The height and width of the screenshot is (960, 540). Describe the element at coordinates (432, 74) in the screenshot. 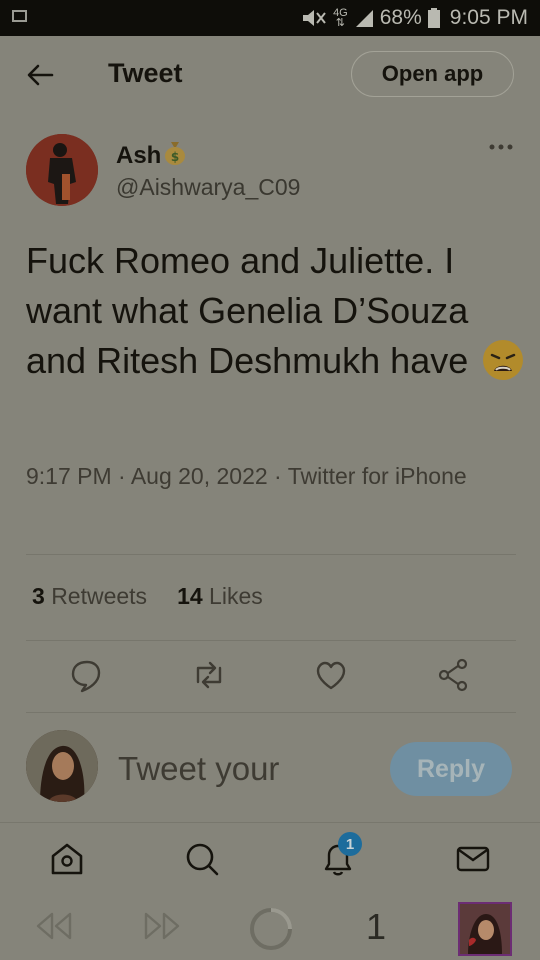

I see `open-app-button: Open app` at that location.